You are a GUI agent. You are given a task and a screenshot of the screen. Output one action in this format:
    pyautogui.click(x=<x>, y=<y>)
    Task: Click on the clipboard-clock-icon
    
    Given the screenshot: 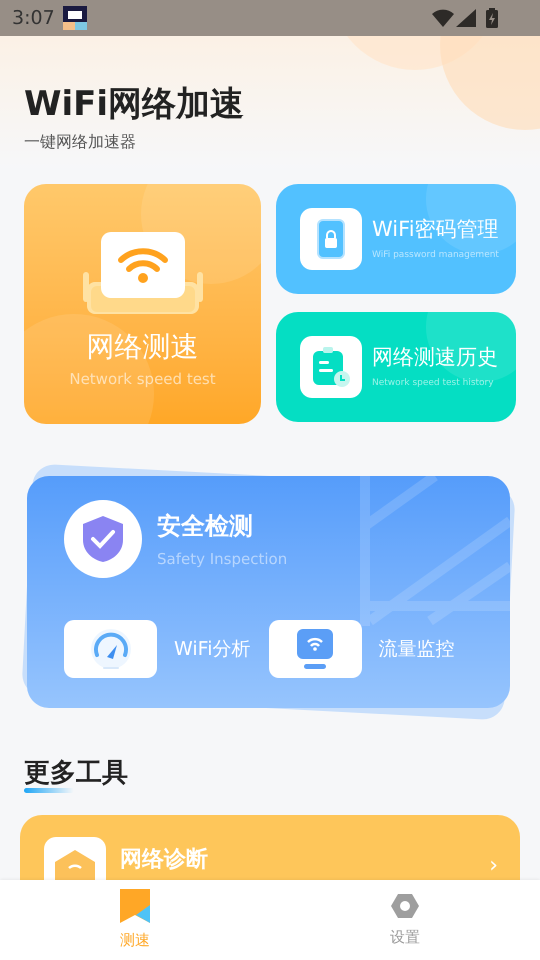 What is the action you would take?
    pyautogui.click(x=331, y=367)
    